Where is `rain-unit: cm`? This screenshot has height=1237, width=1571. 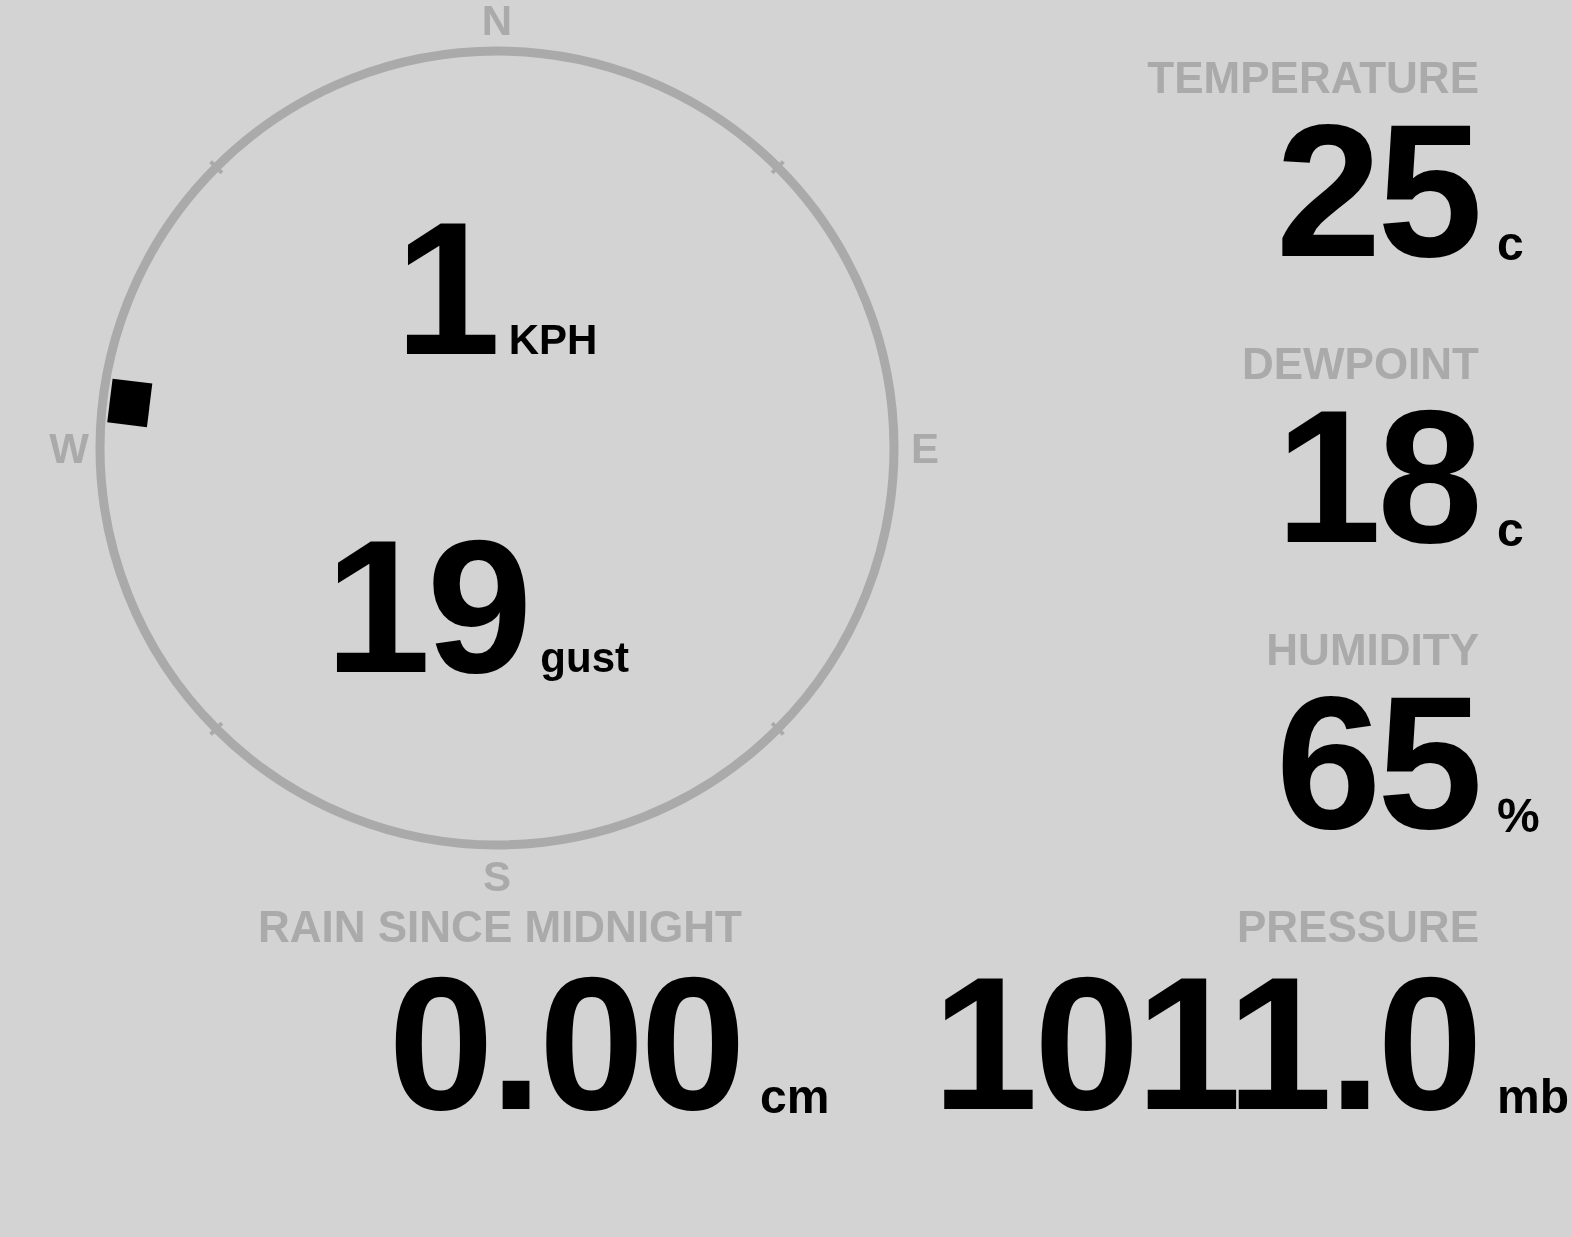 rain-unit: cm is located at coordinates (795, 1097).